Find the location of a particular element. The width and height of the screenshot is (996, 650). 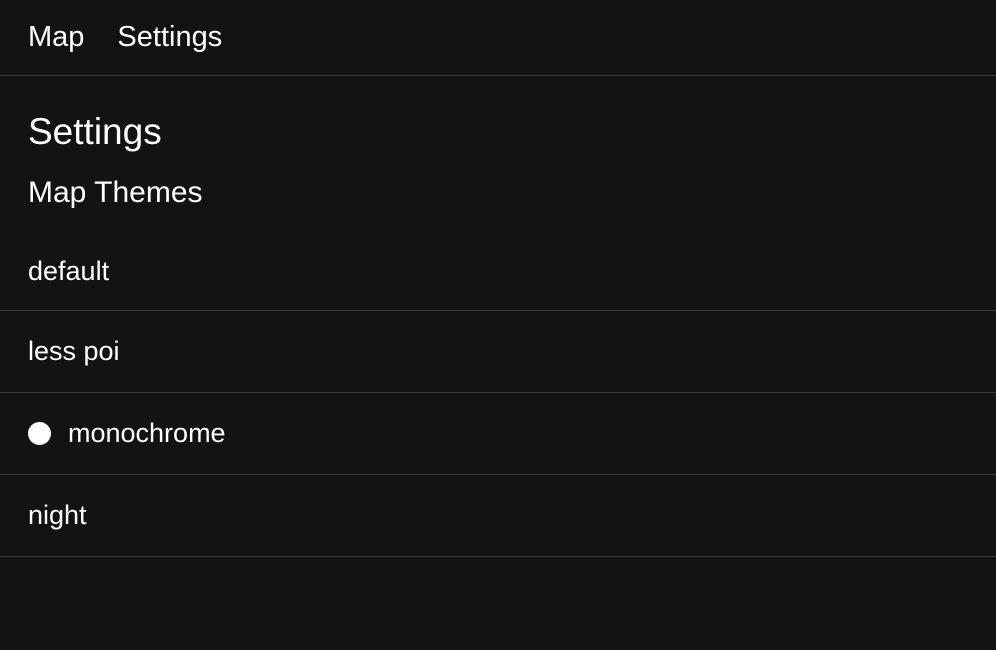

nav-link-map: Map is located at coordinates (56, 37).